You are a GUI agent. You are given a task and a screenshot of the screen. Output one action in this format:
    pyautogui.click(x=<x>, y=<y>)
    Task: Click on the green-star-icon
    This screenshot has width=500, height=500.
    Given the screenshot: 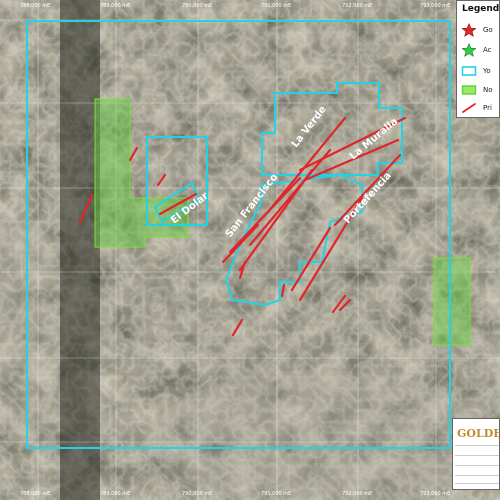 What is the action you would take?
    pyautogui.click(x=469, y=50)
    